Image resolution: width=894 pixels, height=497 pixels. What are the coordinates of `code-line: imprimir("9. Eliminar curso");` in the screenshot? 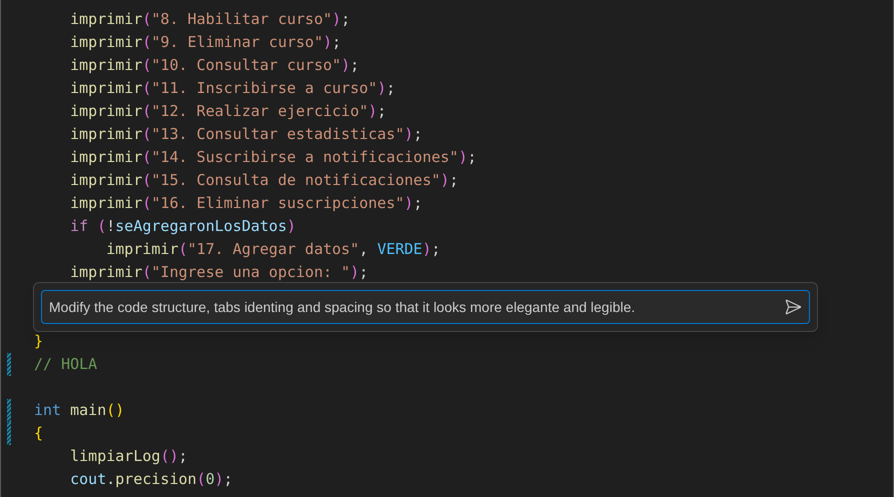 It's located at (205, 42).